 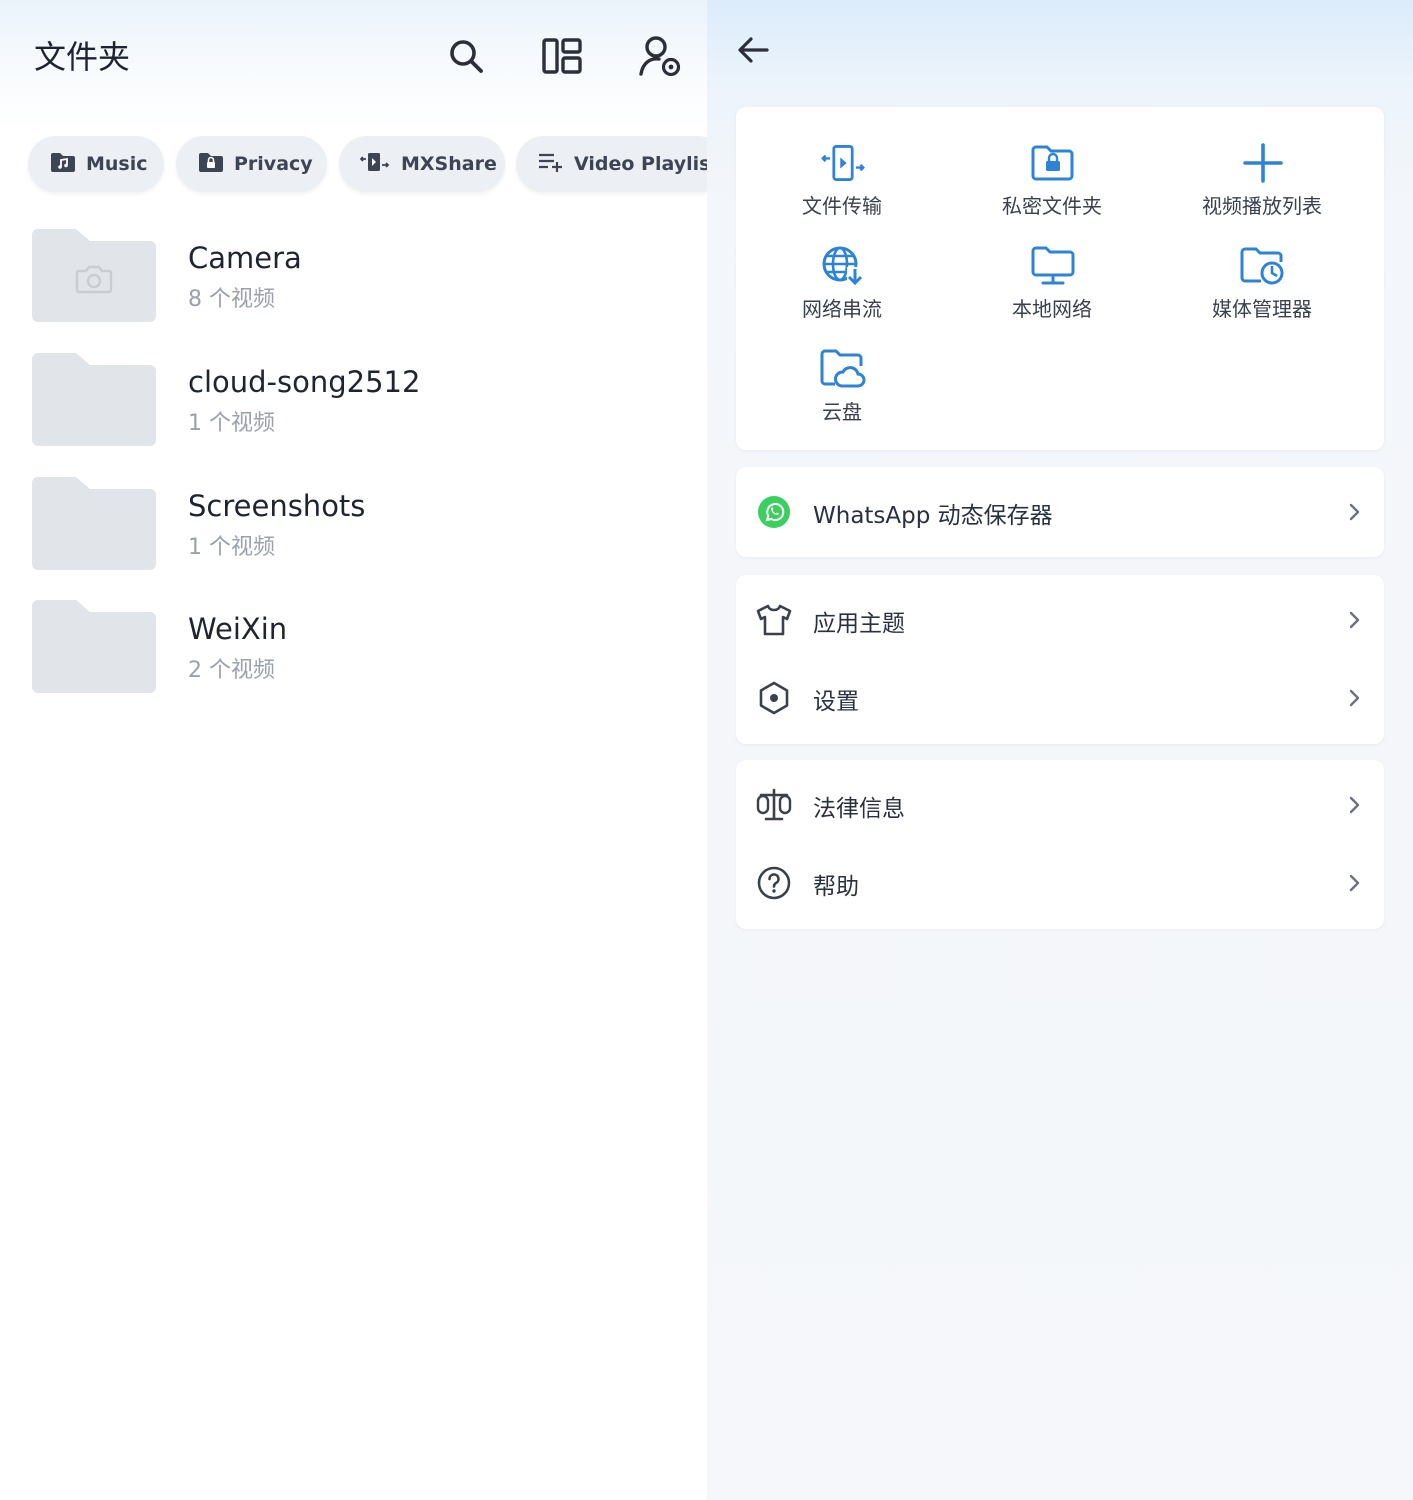 I want to click on grid-item-label: 视频播放列表, so click(x=1262, y=206).